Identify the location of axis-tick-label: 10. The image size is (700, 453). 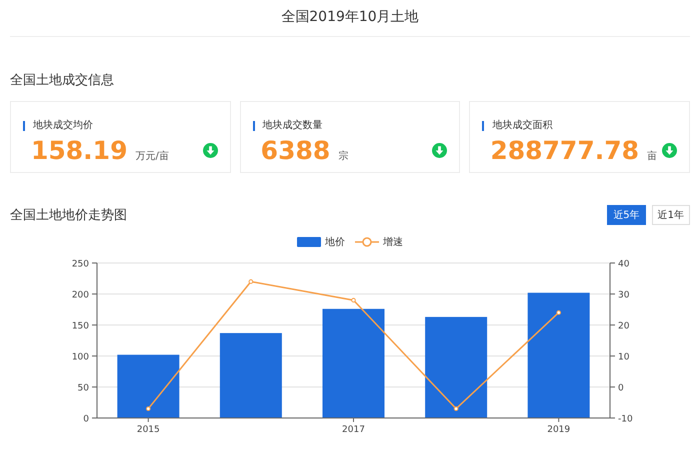
(624, 357).